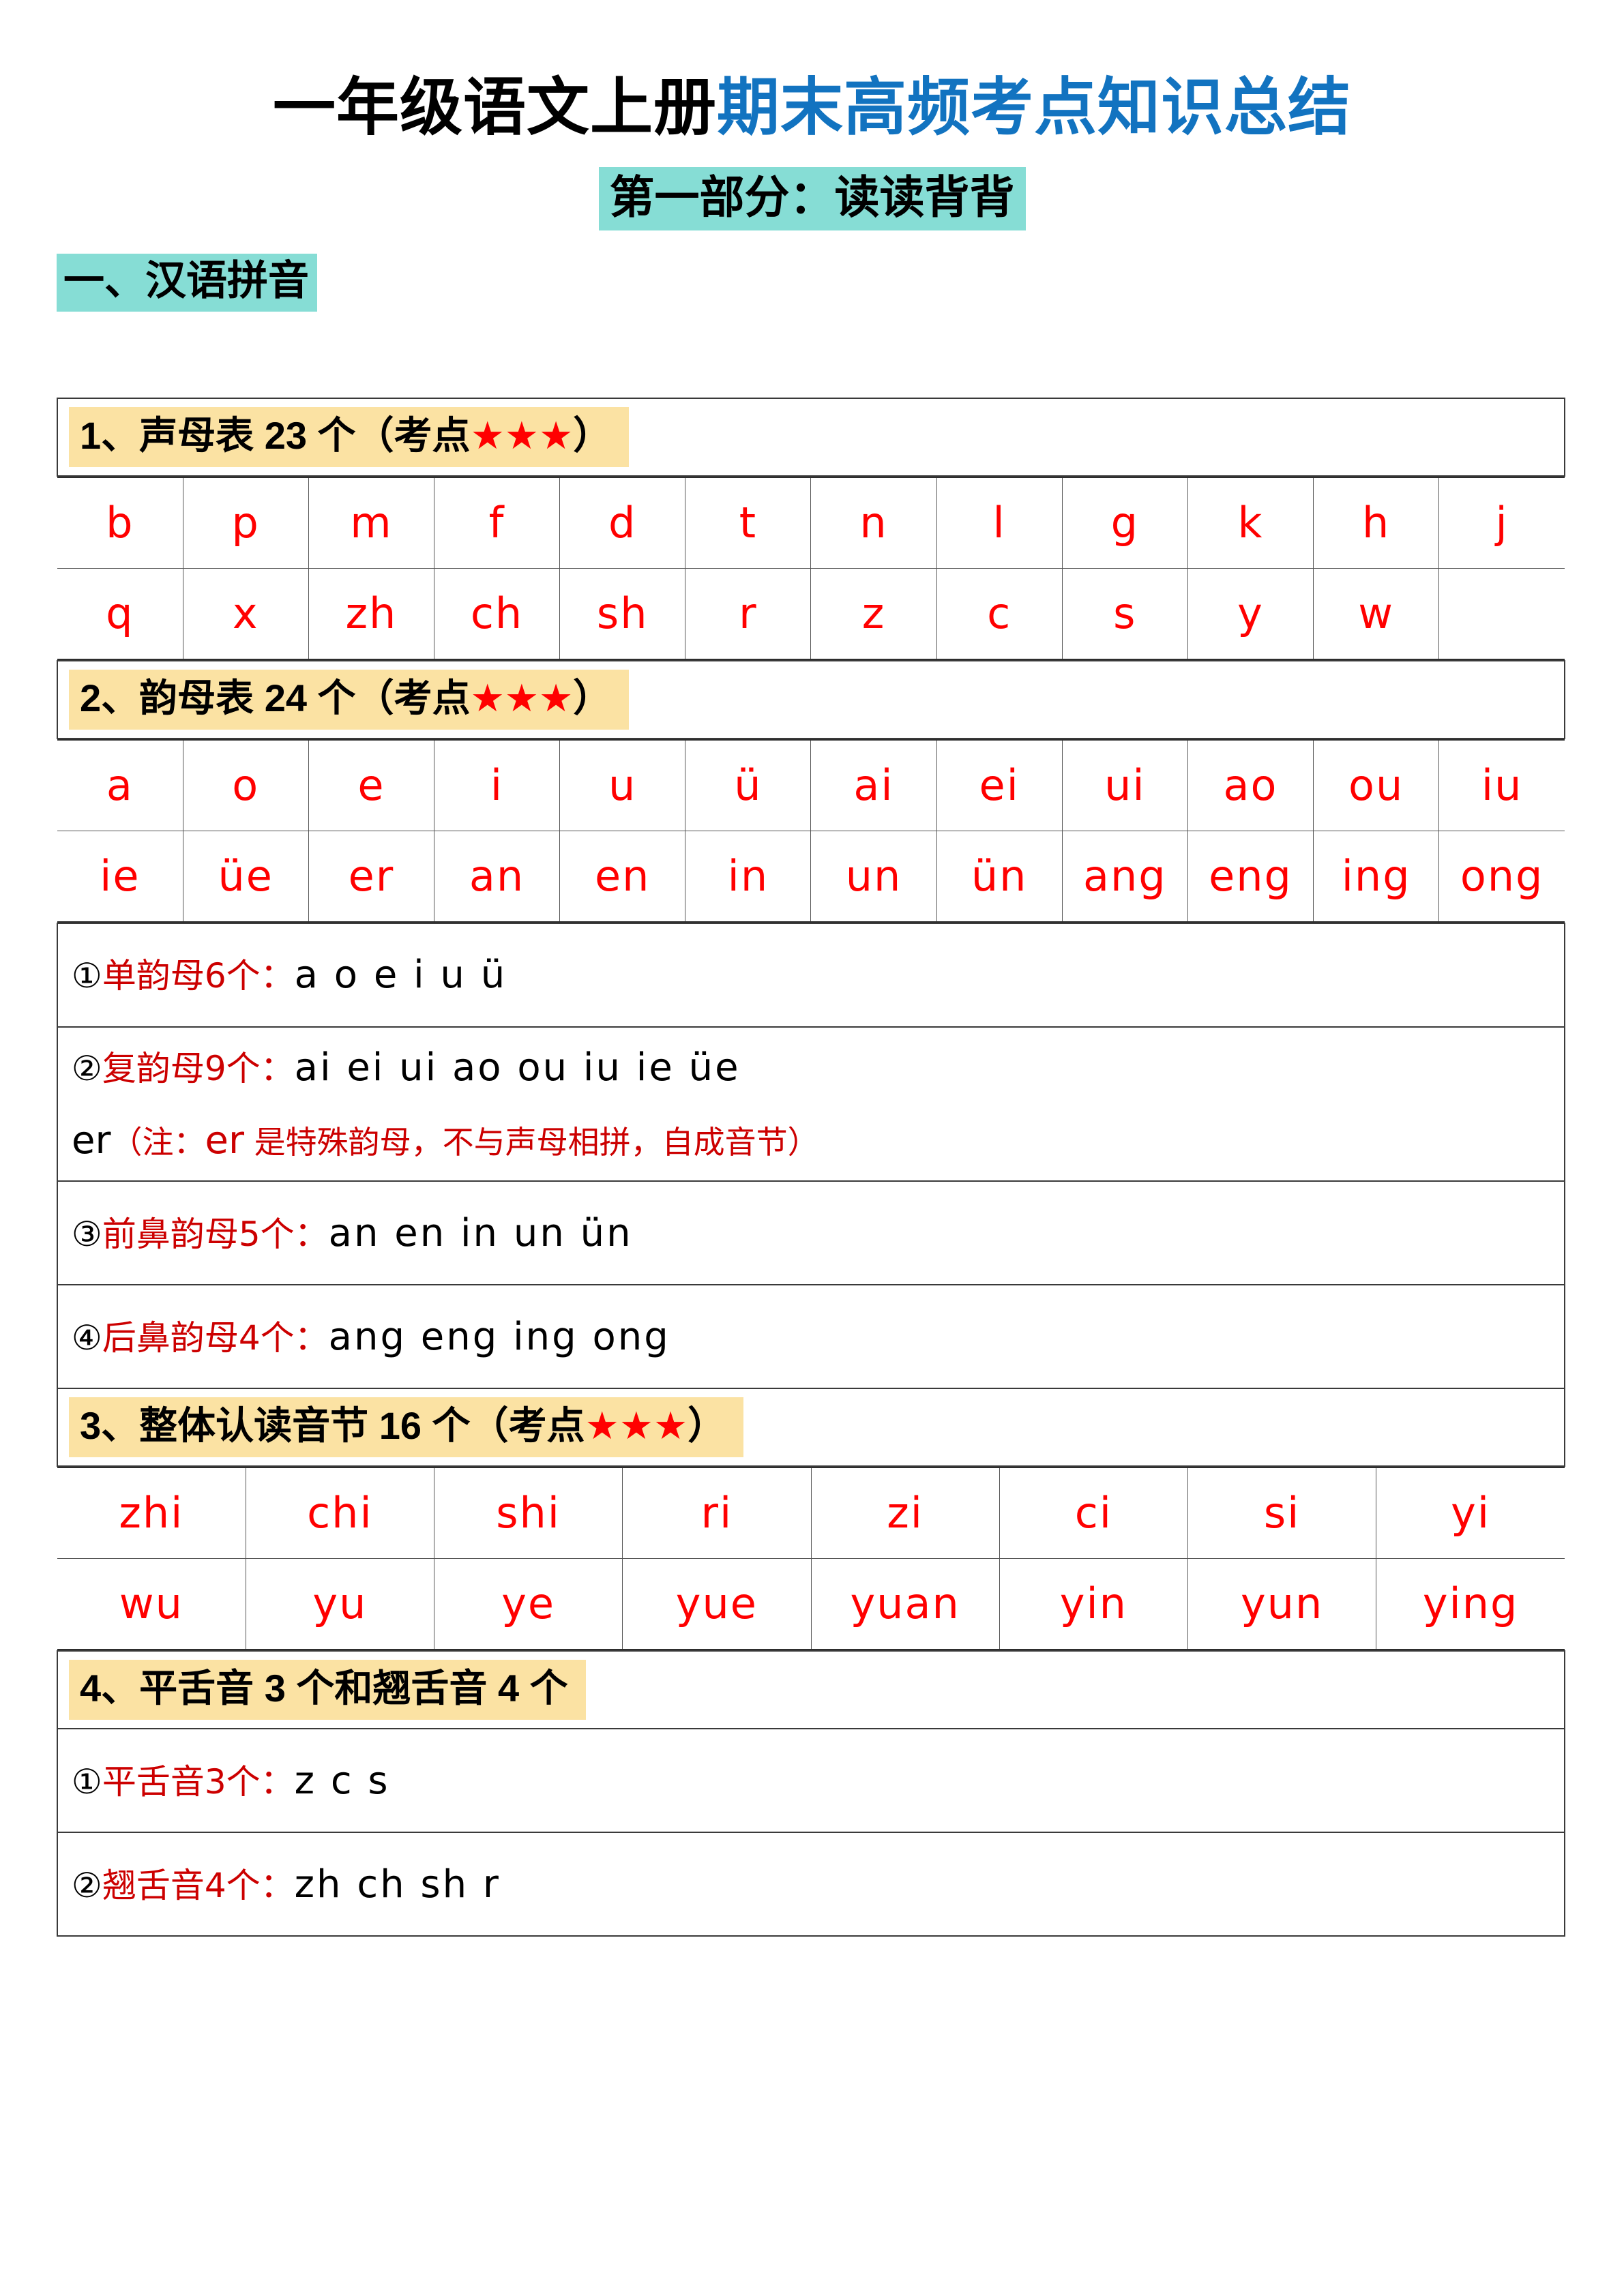 This screenshot has width=1624, height=2296. I want to click on pinyin-cell: yuan, so click(905, 1605).